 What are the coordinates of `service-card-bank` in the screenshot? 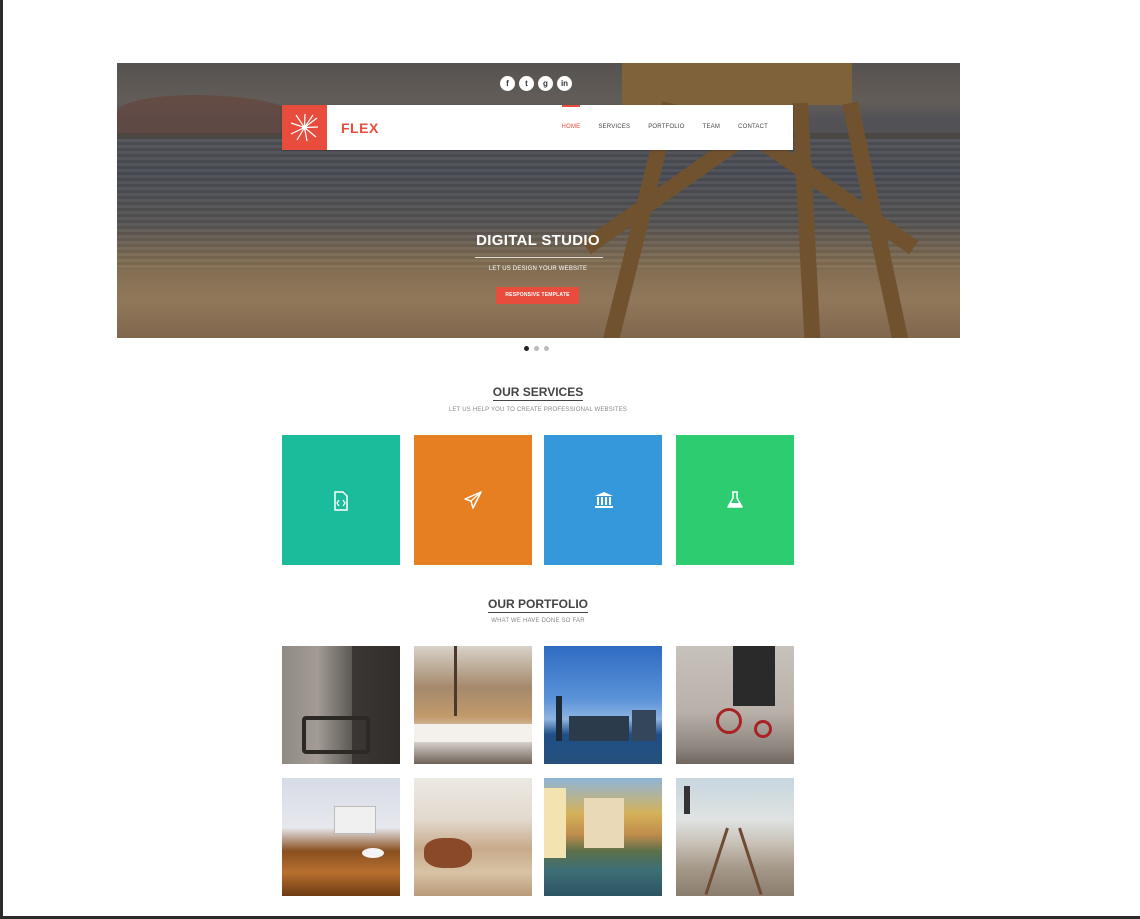 It's located at (603, 500).